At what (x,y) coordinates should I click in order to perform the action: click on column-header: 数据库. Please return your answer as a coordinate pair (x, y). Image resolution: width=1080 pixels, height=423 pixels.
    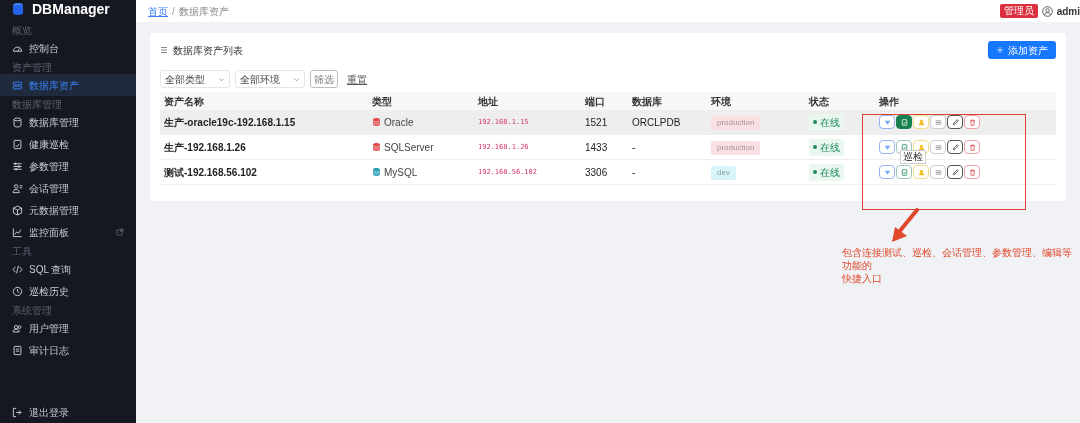
    Looking at the image, I should click on (647, 101).